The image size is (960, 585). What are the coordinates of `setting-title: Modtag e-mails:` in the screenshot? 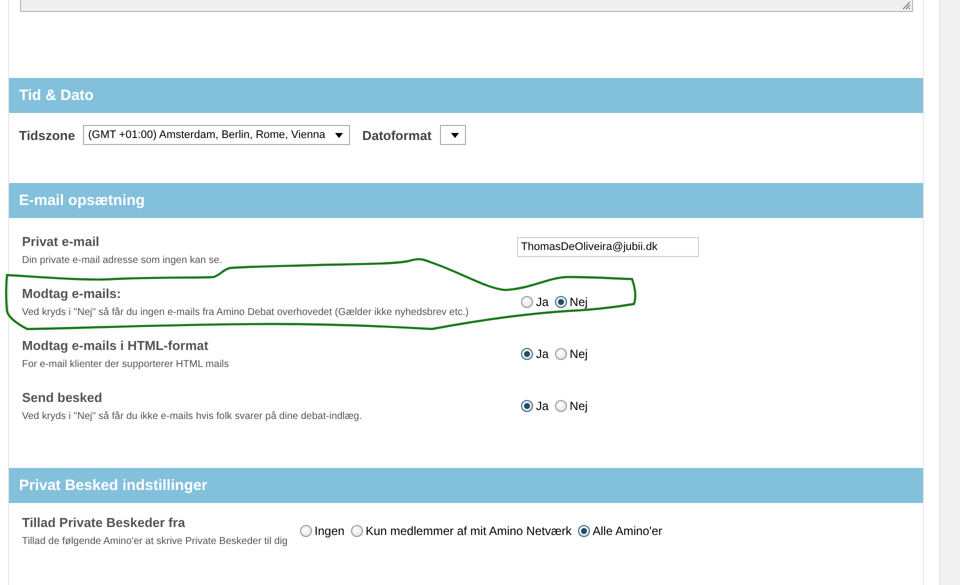 It's located at (72, 294).